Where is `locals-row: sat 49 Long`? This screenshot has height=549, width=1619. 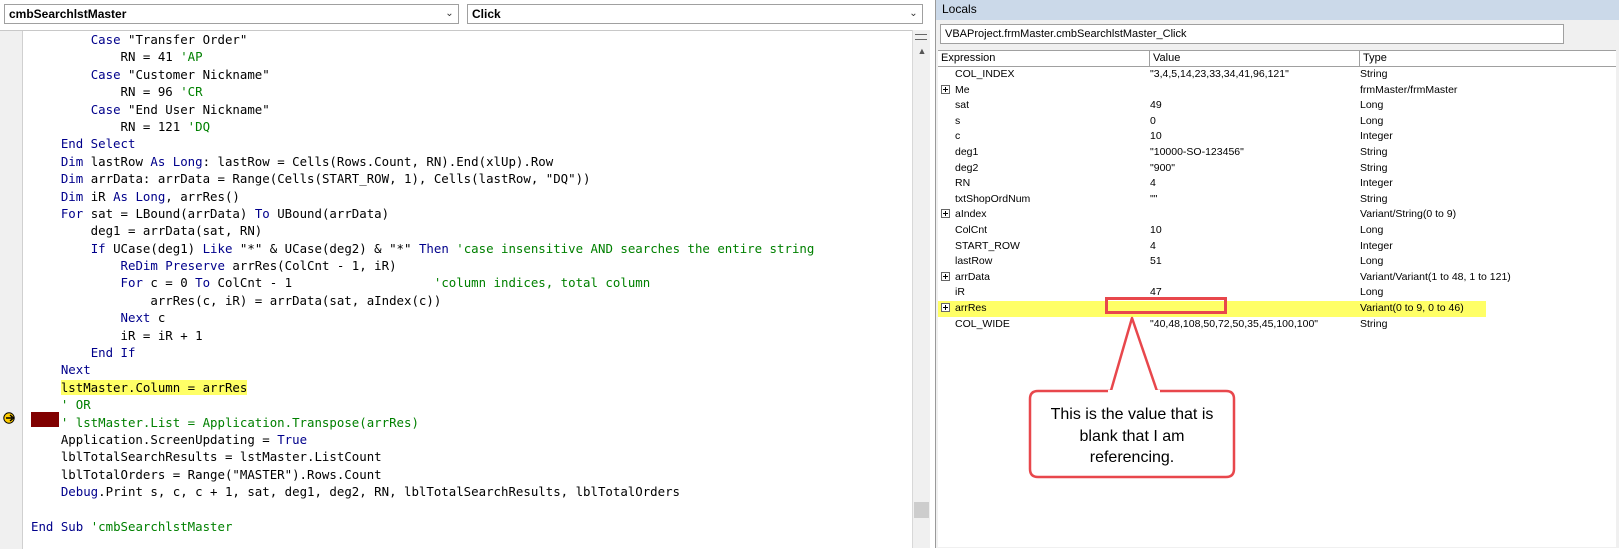
locals-row: sat 49 Long is located at coordinates (1277, 106).